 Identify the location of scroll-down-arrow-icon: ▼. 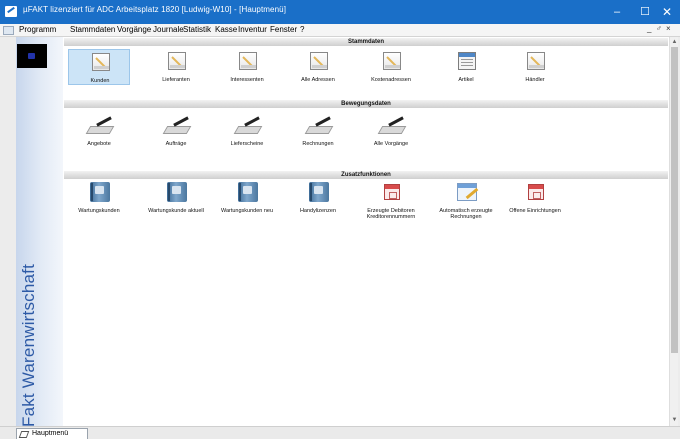
(674, 420).